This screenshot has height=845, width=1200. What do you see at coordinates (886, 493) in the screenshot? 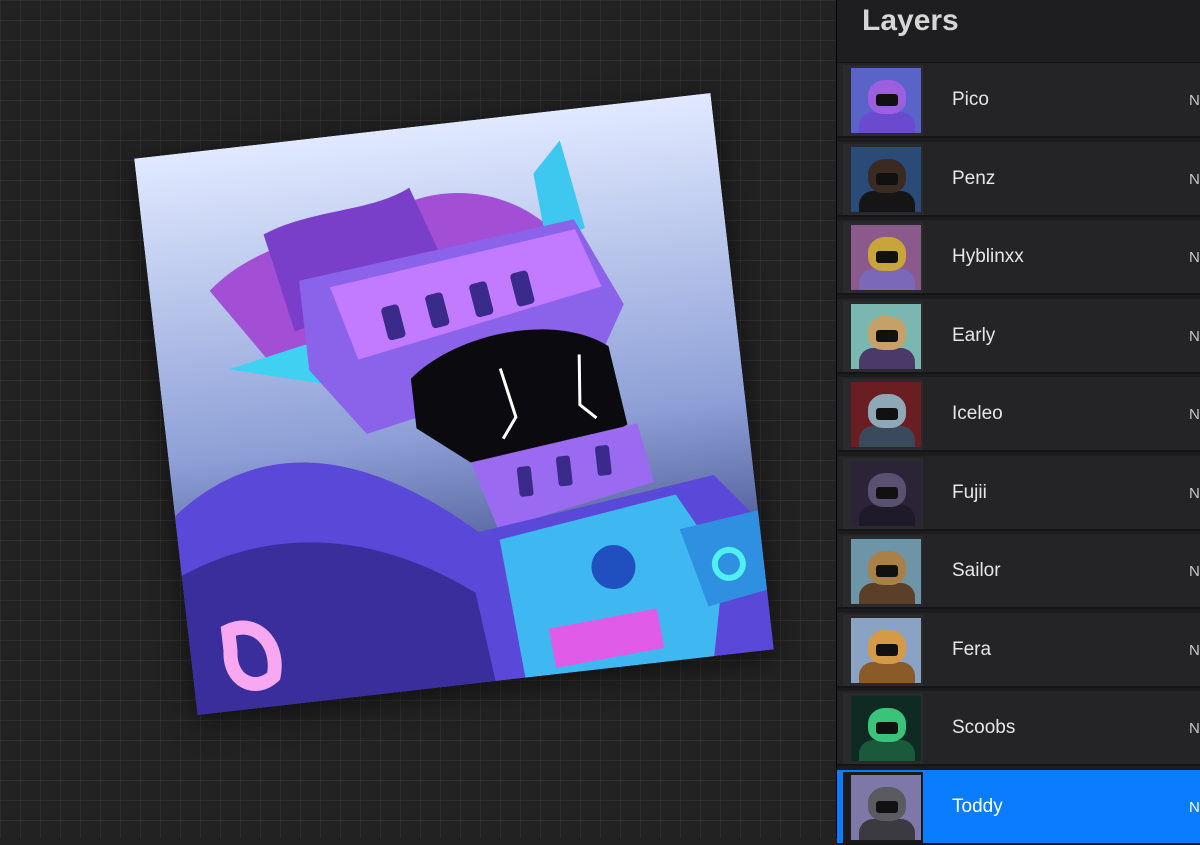
I see `dark-bear-thumbnail` at bounding box center [886, 493].